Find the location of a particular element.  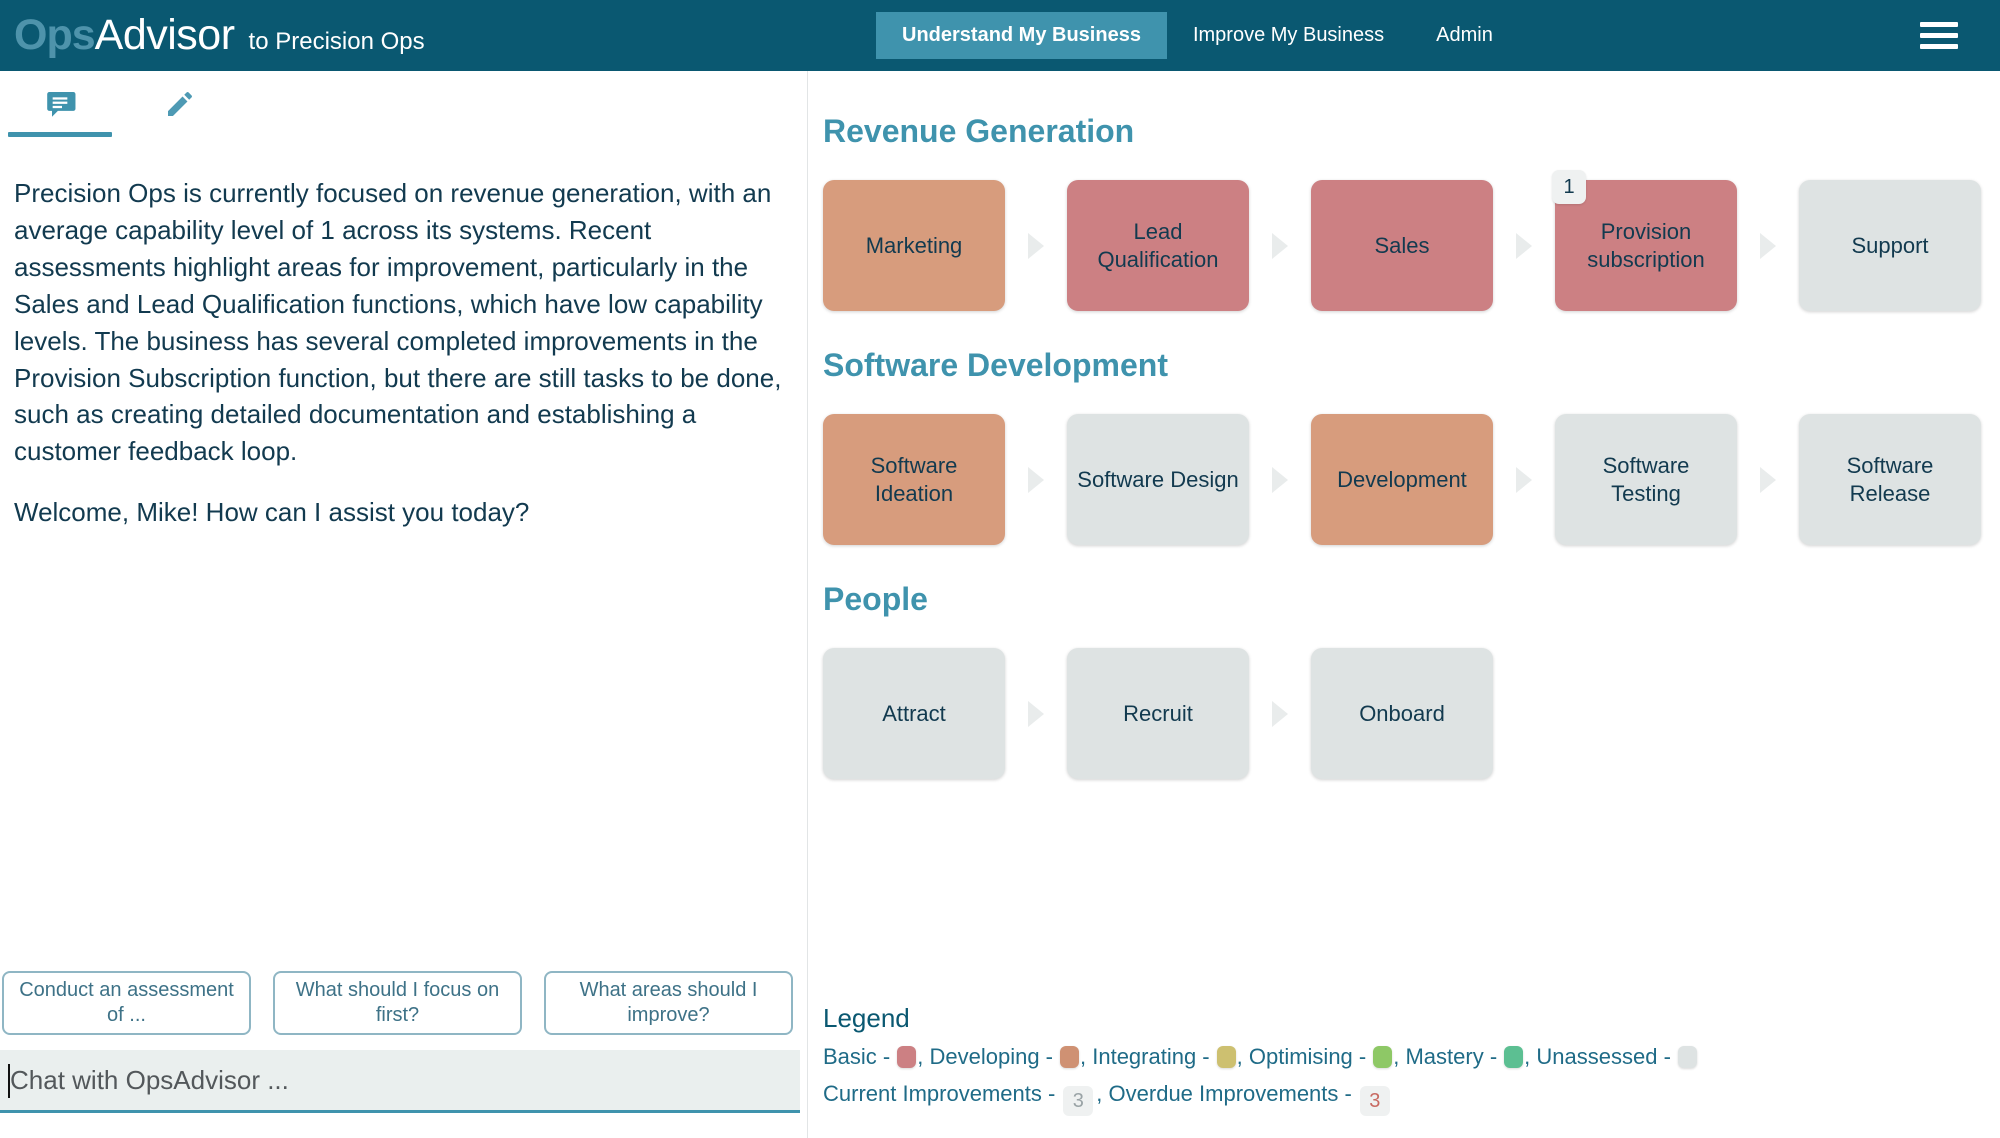

legend-improvement-label: Current Improvements - is located at coordinates (939, 1093).